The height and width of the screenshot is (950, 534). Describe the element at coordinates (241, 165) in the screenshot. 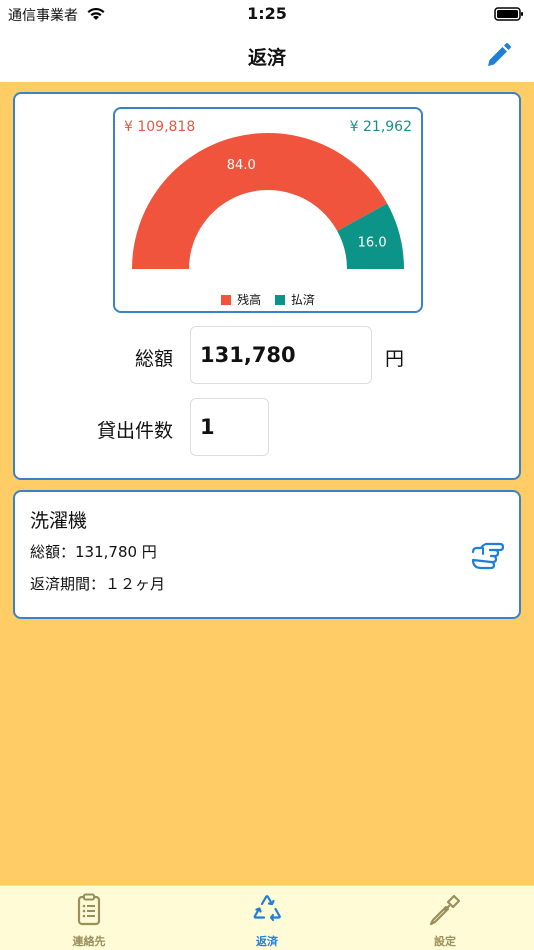

I see `gauge-label-remaining: 84.0` at that location.